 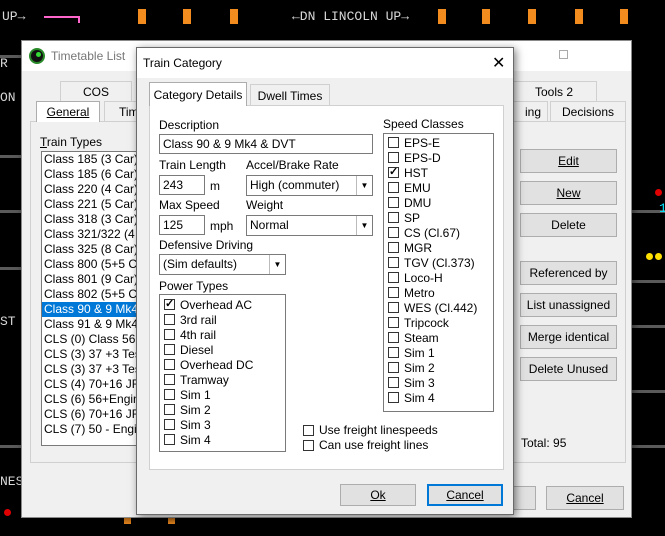 What do you see at coordinates (71, 142) in the screenshot?
I see `train-types-label: Train Types` at bounding box center [71, 142].